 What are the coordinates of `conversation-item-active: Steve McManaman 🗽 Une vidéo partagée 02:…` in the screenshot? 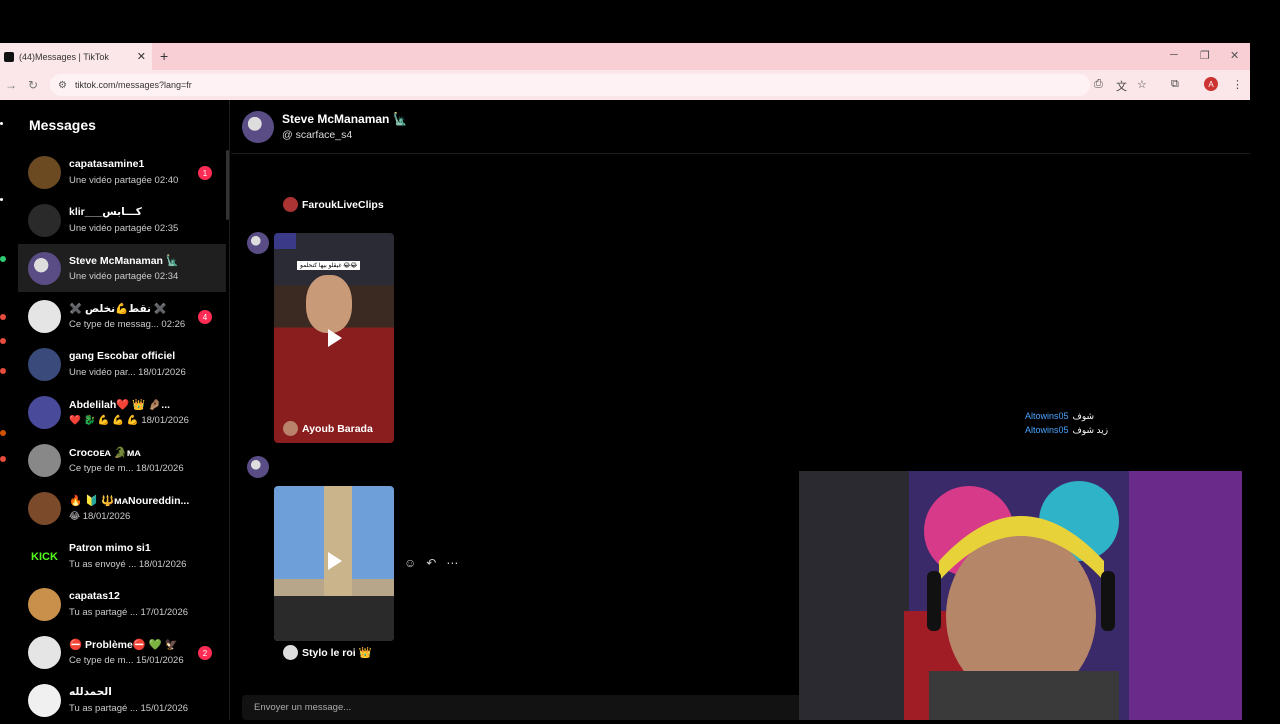 It's located at (122, 268).